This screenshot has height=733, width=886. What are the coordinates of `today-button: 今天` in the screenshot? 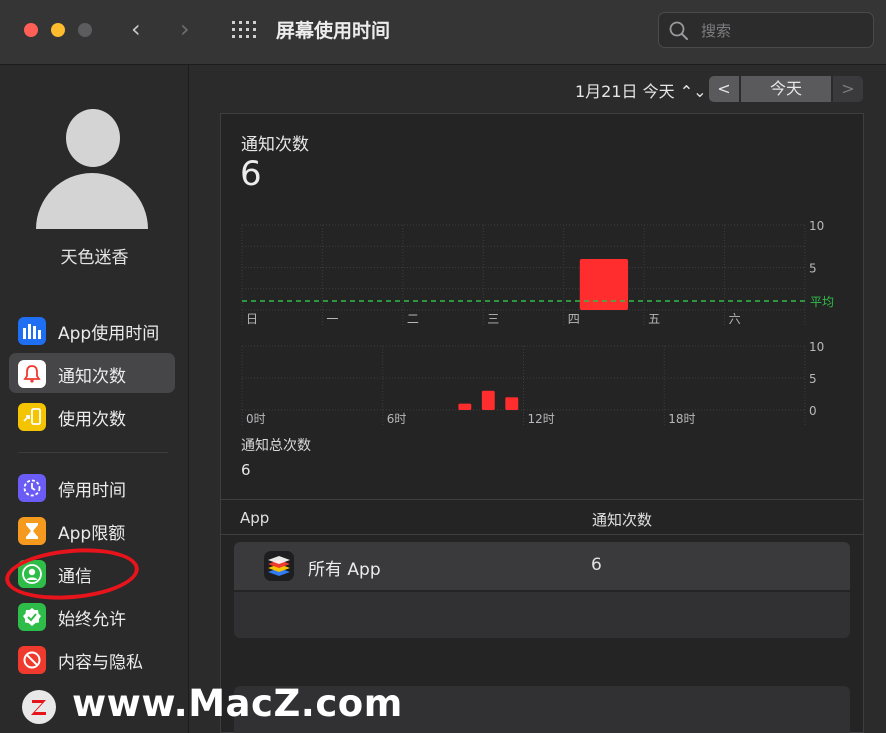 It's located at (786, 89).